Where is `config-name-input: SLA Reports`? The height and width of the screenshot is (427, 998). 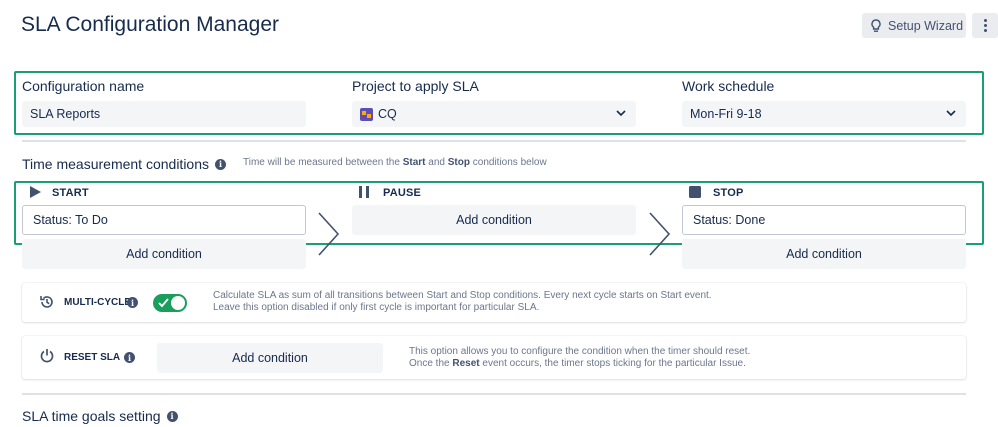 config-name-input: SLA Reports is located at coordinates (164, 114).